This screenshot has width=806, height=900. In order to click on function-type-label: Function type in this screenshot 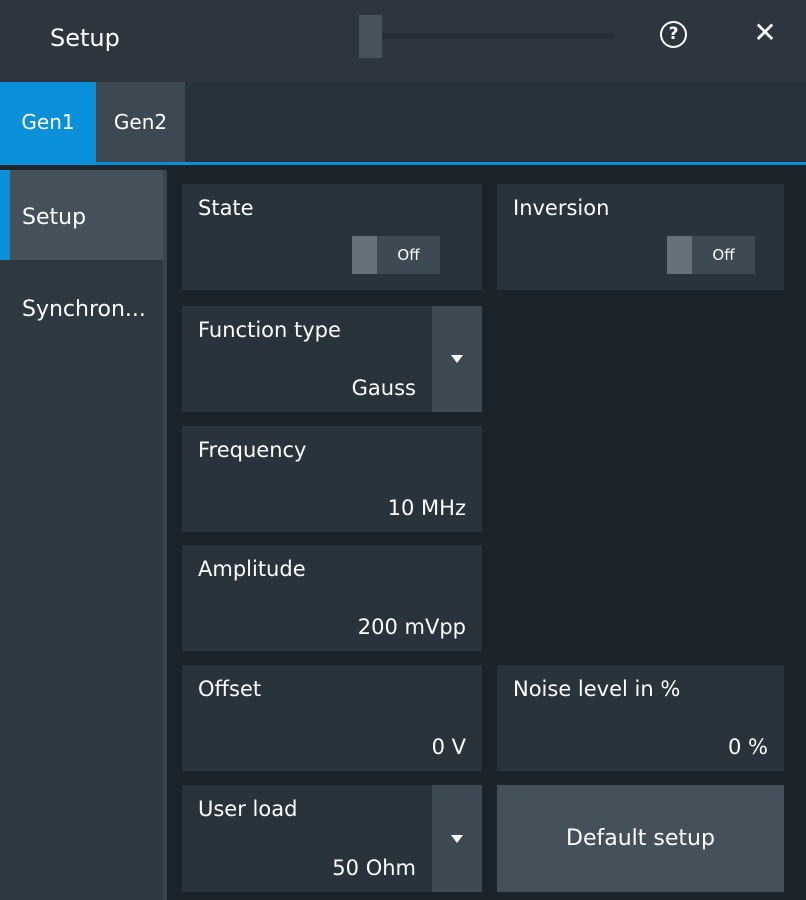, I will do `click(269, 330)`.